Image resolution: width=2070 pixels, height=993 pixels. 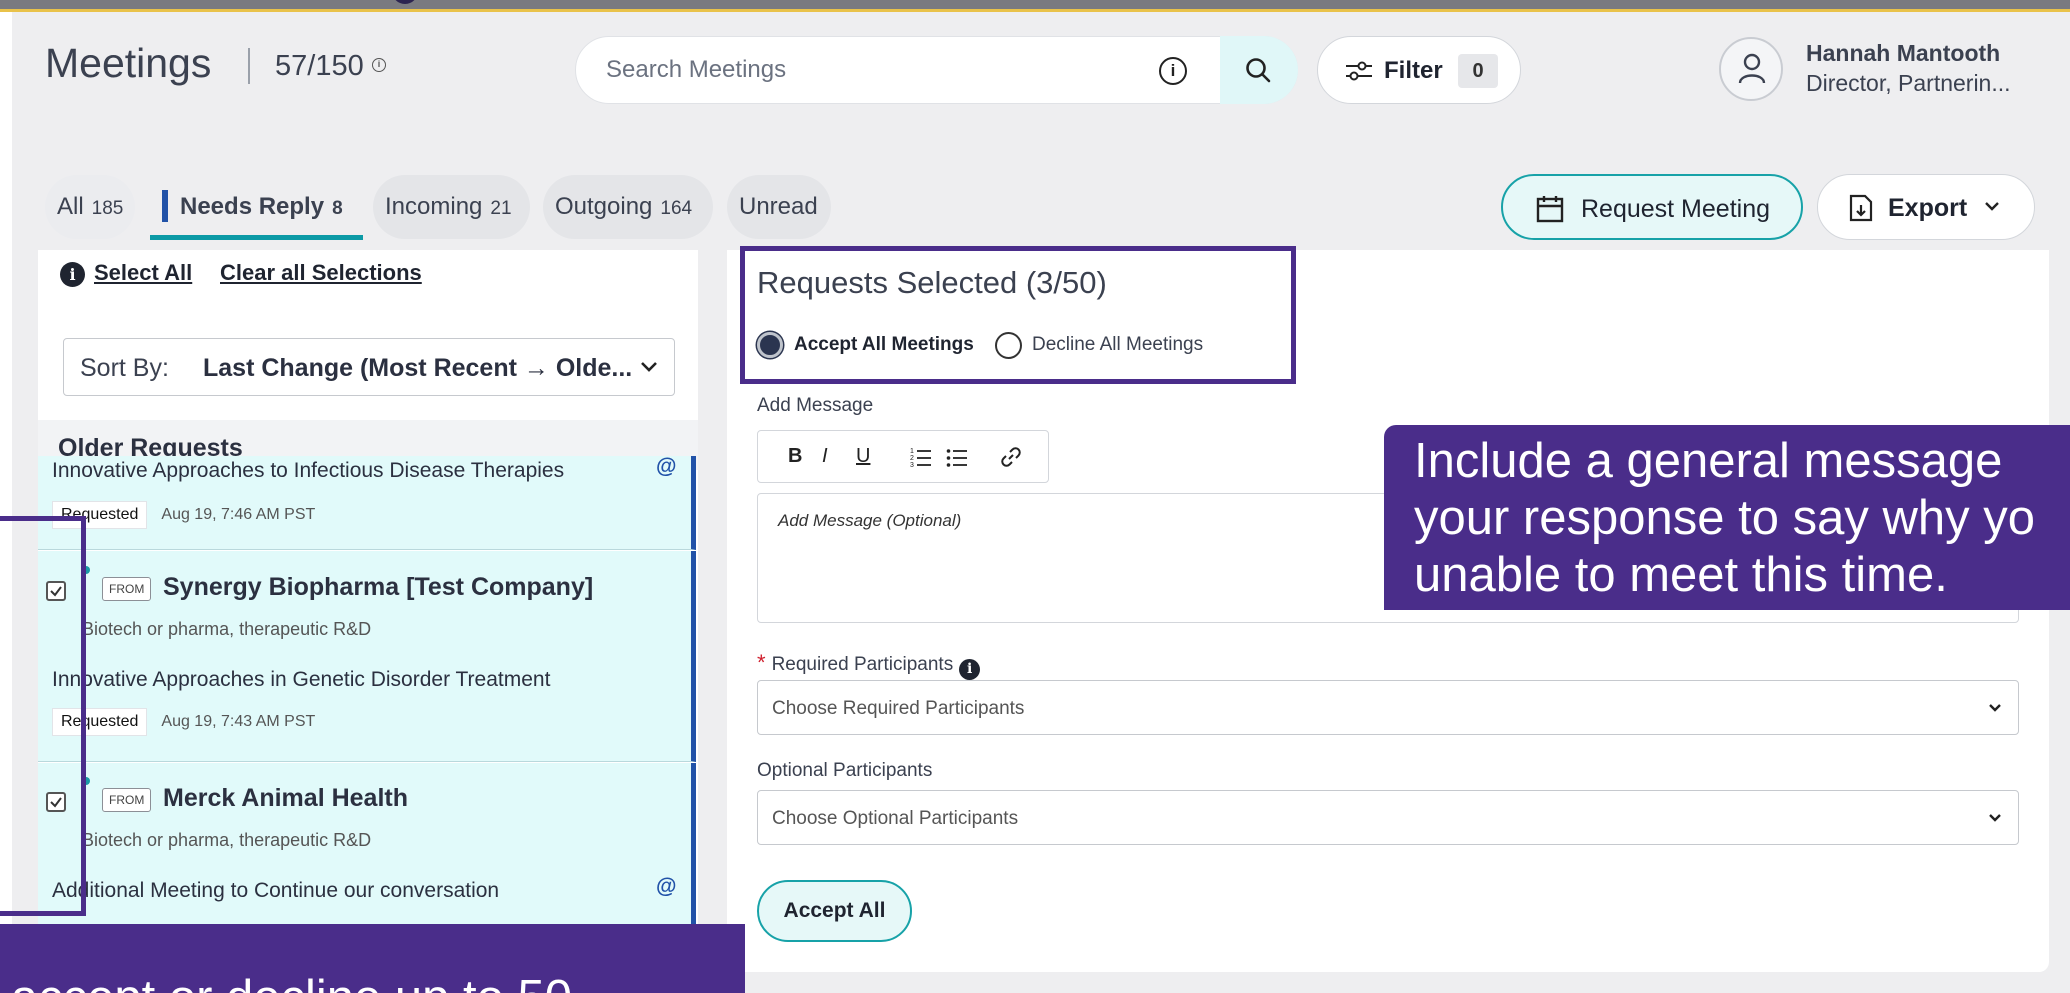 I want to click on numbered-list-icon: 123, so click(x=921, y=457).